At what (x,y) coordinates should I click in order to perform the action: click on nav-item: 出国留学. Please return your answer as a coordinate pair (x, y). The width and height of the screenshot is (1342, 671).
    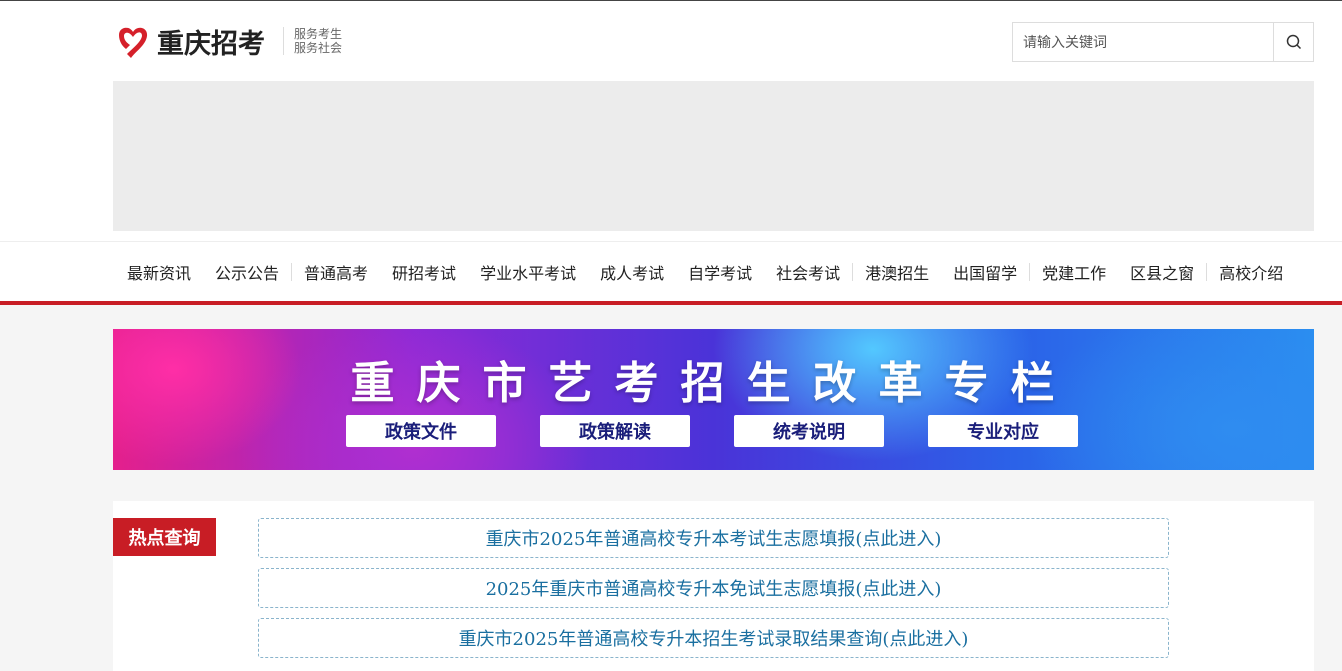
    Looking at the image, I should click on (985, 272).